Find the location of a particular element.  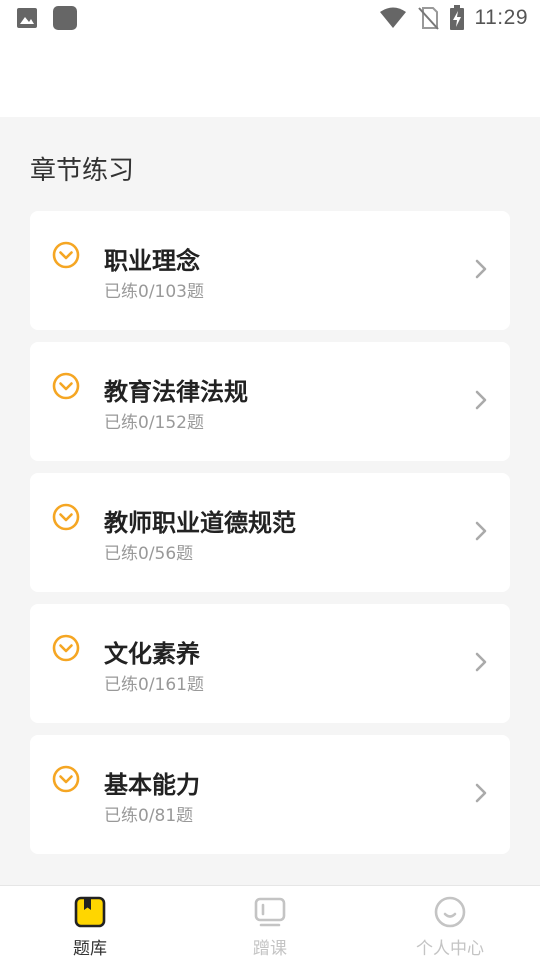

chapter-progress: 已练0/81题 is located at coordinates (149, 816).